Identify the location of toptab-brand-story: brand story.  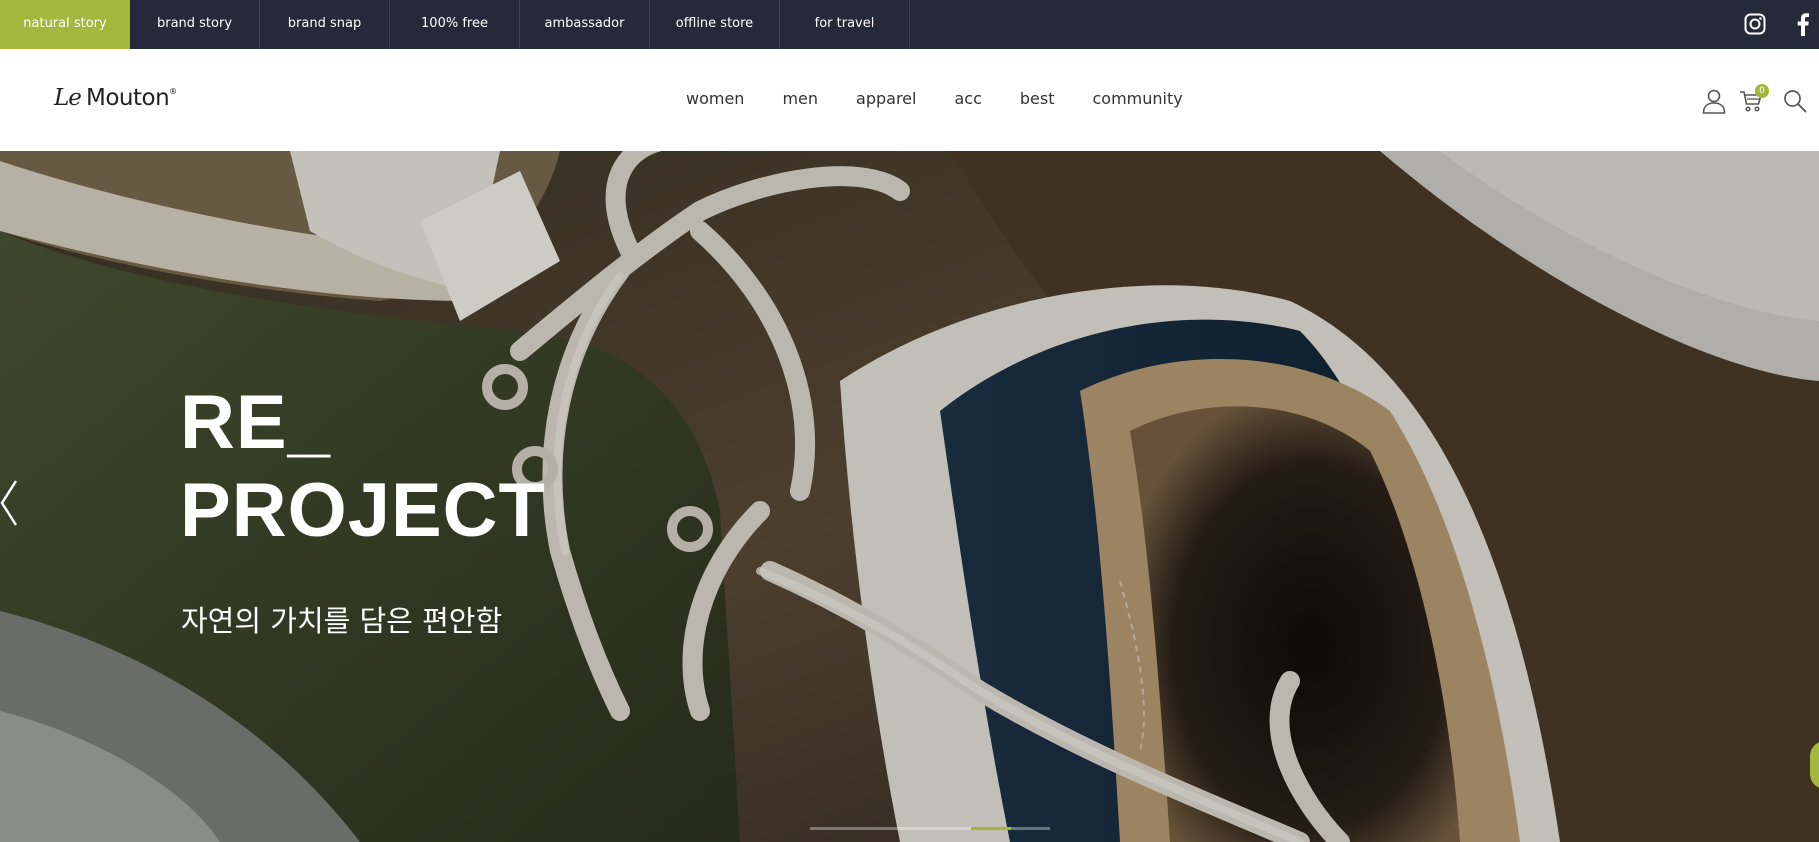
(195, 24).